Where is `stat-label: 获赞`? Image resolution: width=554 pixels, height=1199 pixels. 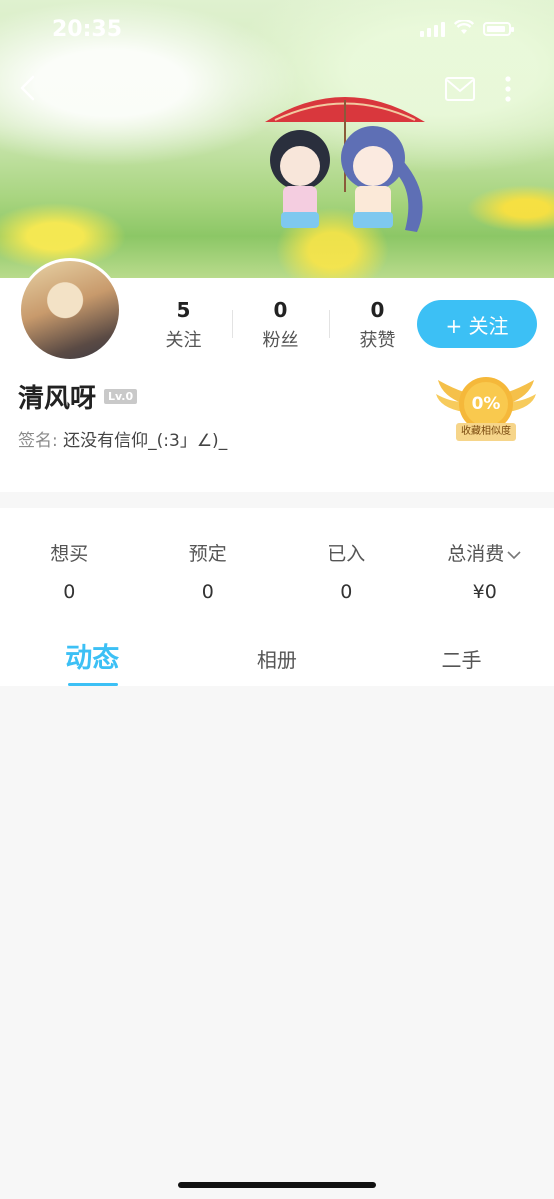
stat-label: 获赞 is located at coordinates (377, 340).